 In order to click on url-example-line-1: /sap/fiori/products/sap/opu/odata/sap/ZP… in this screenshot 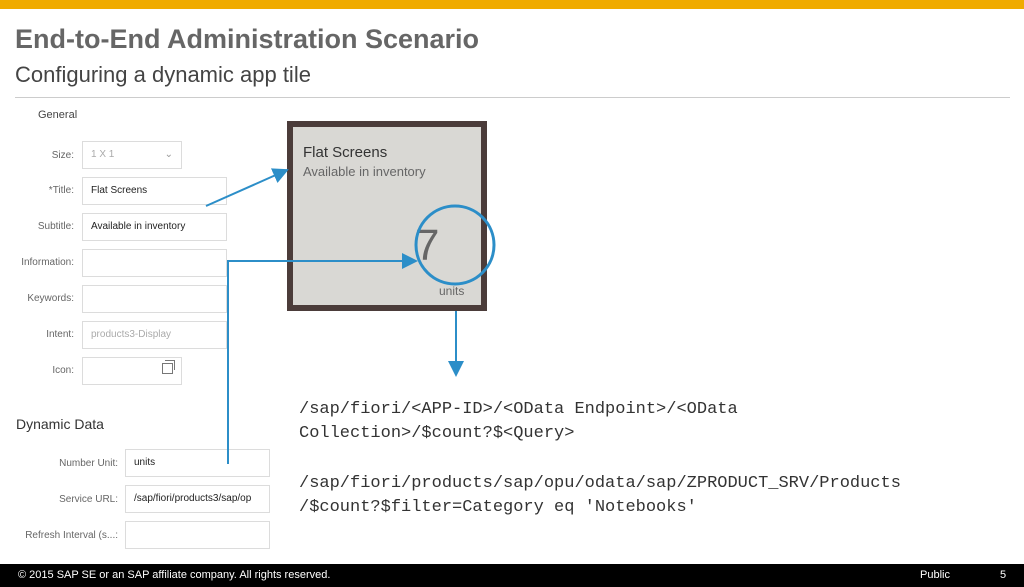, I will do `click(600, 483)`.